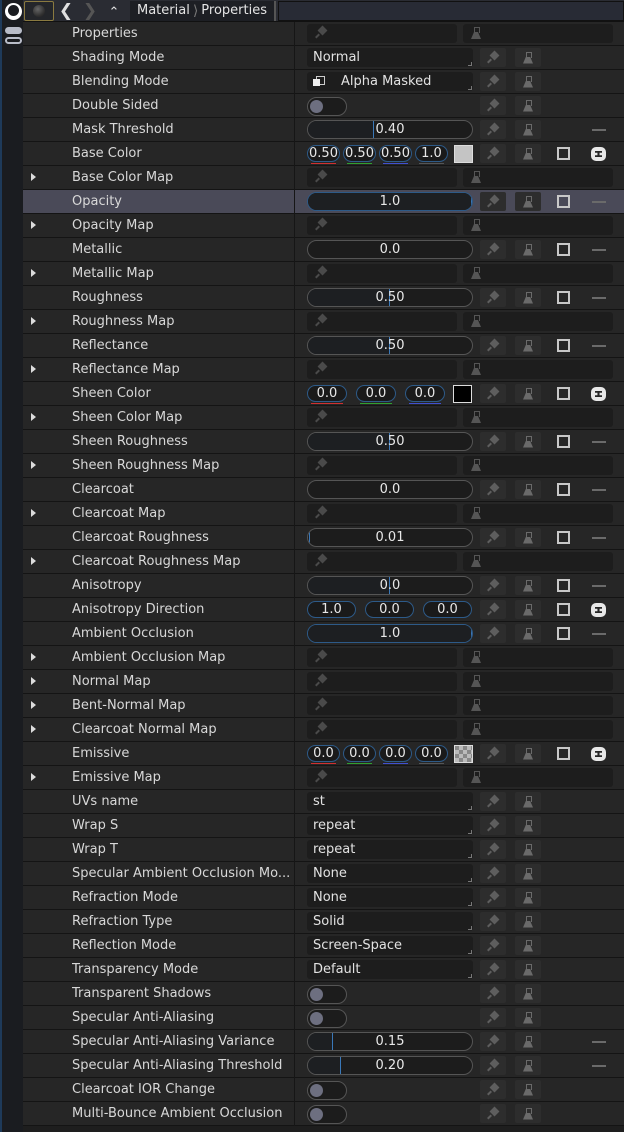 The height and width of the screenshot is (1132, 624). I want to click on value-combobox: Normal, so click(390, 57).